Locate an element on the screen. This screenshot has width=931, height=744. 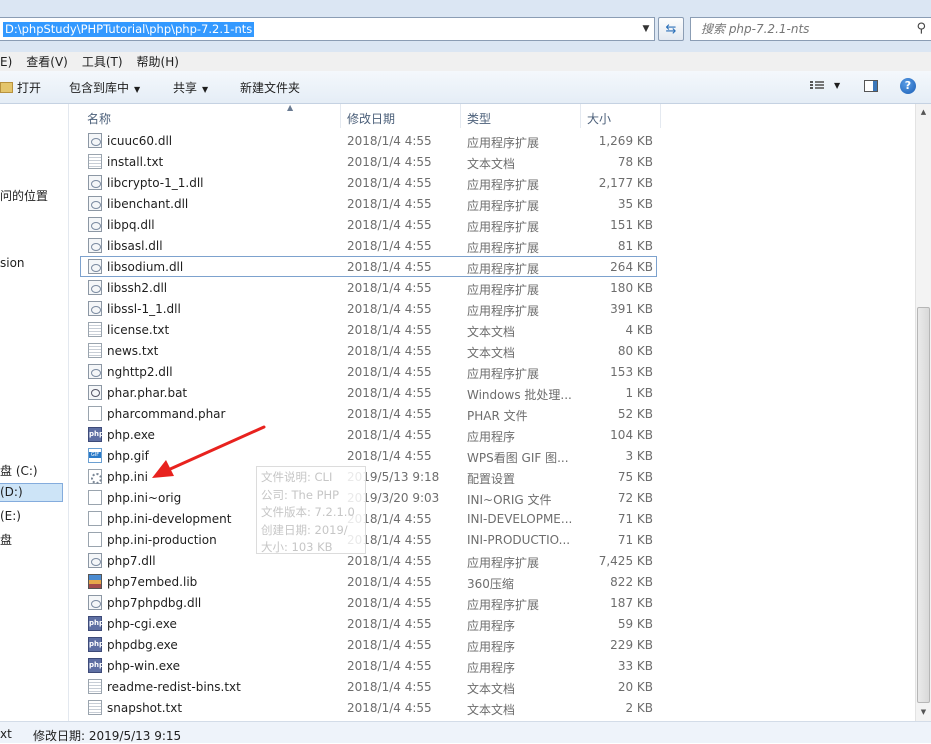
file-name: phpdbg.exe is located at coordinates (142, 645).